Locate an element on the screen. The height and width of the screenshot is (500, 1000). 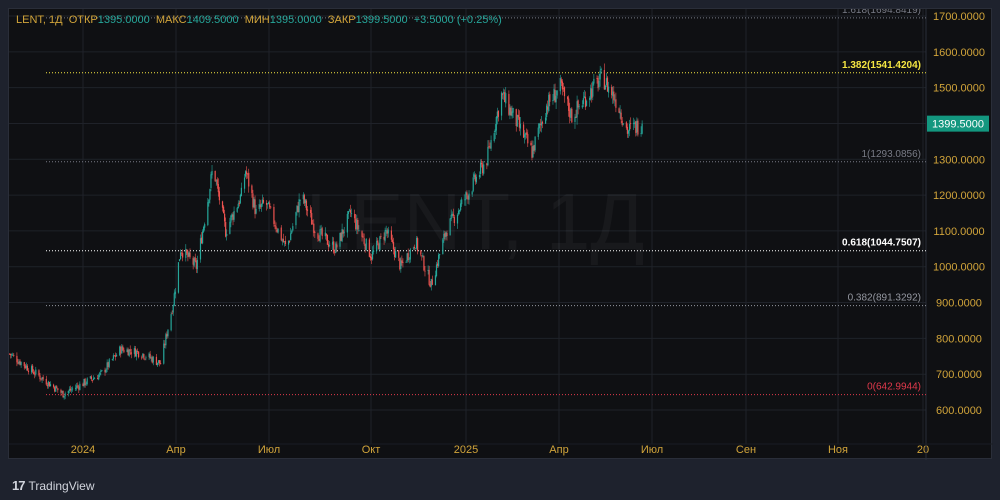
y-tick-label: 1600.0000 is located at coordinates (959, 53).